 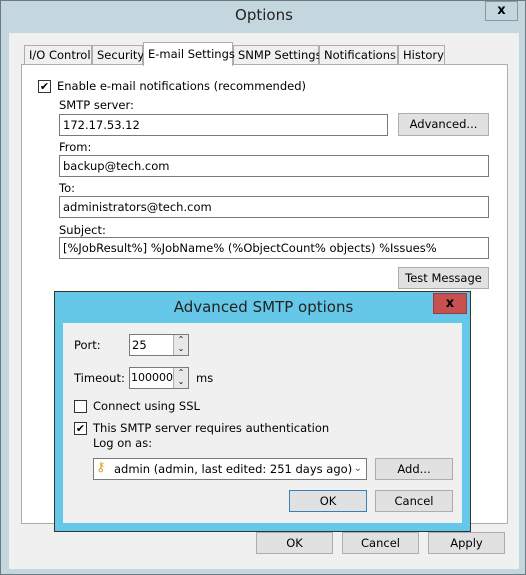 I want to click on smtp-server-label: SMTP server:, so click(x=96, y=105).